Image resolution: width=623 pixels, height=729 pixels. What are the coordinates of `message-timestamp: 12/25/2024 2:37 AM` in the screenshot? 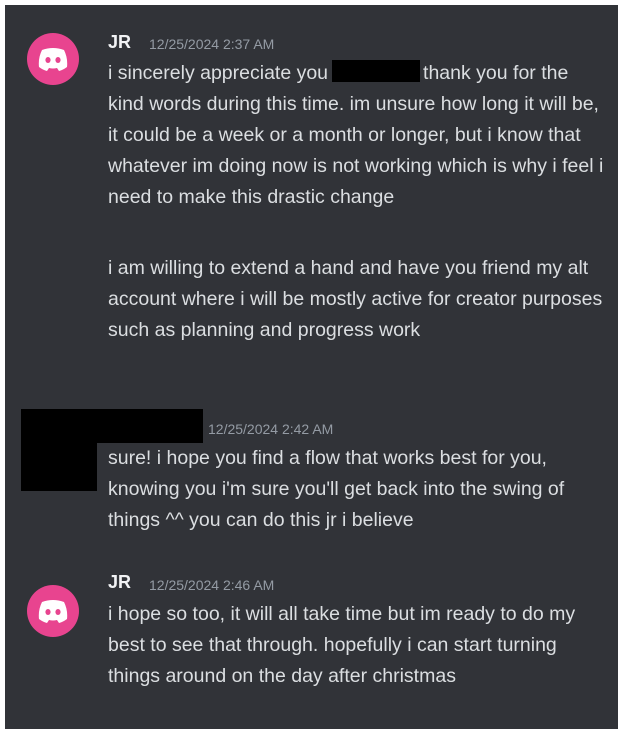 It's located at (212, 44).